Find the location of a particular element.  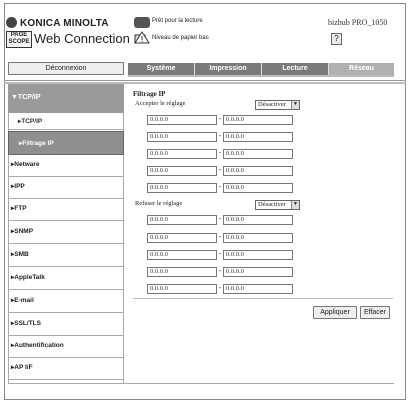

apply-button: Appliquer is located at coordinates (335, 312).